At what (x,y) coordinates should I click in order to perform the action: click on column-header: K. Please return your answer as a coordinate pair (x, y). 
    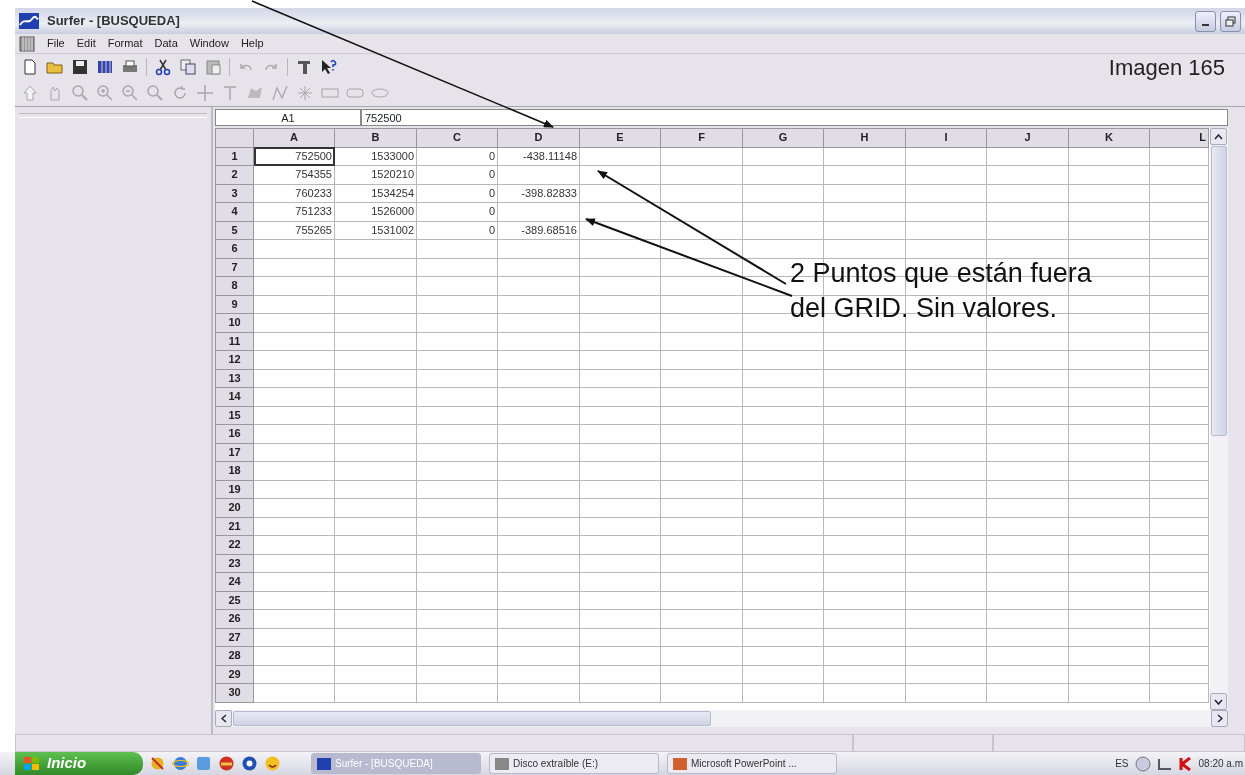
    Looking at the image, I should click on (1109, 137).